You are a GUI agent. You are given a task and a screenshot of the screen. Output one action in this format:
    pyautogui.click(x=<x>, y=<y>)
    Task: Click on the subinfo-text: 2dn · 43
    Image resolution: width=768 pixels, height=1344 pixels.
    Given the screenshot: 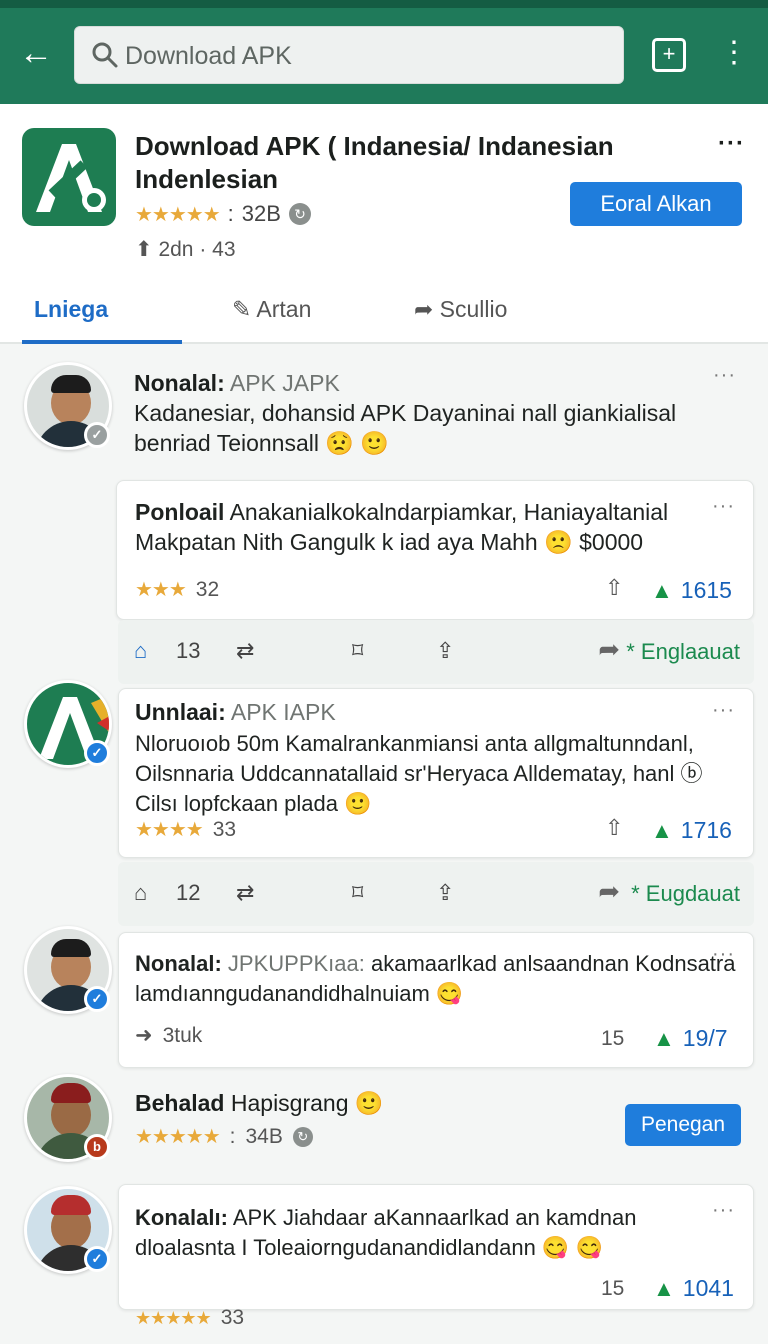 What is the action you would take?
    pyautogui.click(x=197, y=249)
    